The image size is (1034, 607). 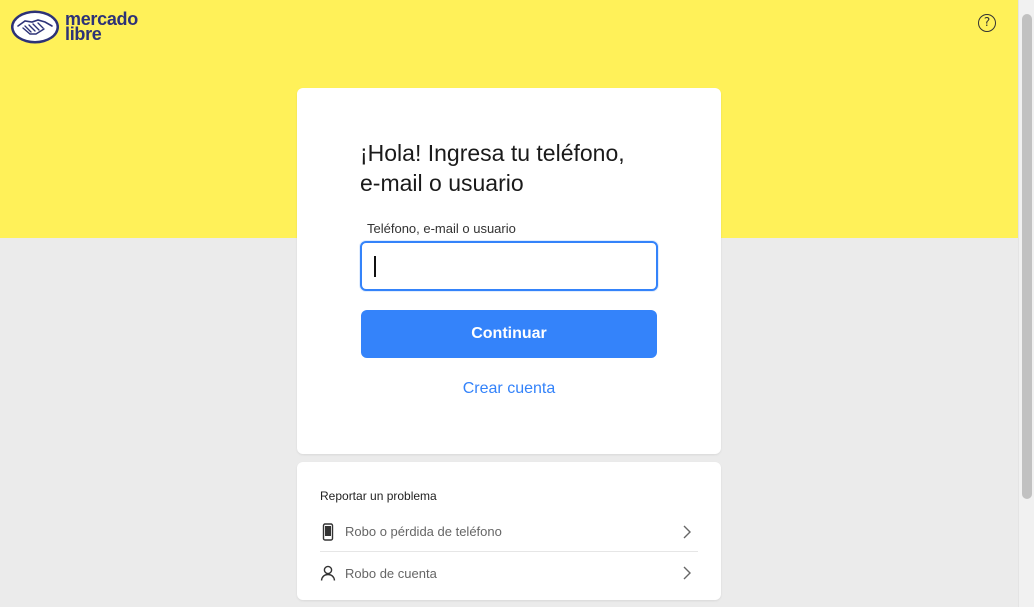 What do you see at coordinates (423, 531) in the screenshot?
I see `problem-item-label: Robo o pérdida de teléfono` at bounding box center [423, 531].